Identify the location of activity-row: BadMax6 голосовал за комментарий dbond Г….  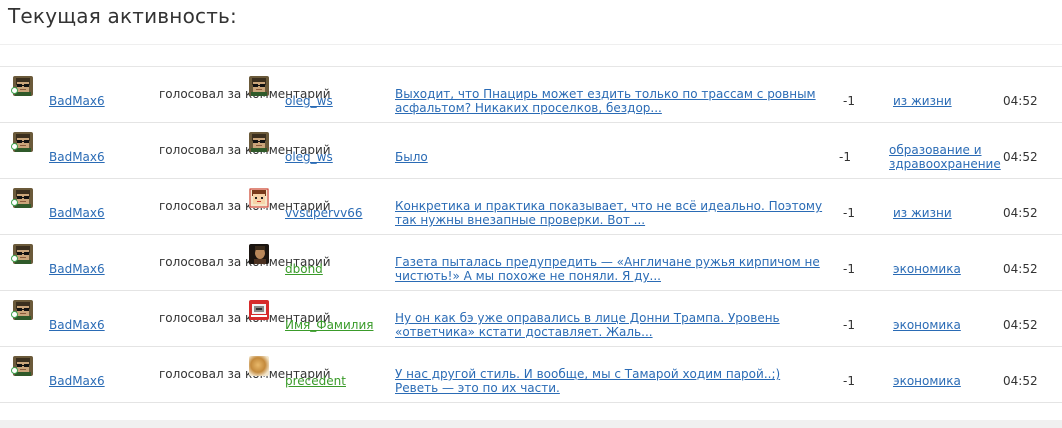
(531, 263).